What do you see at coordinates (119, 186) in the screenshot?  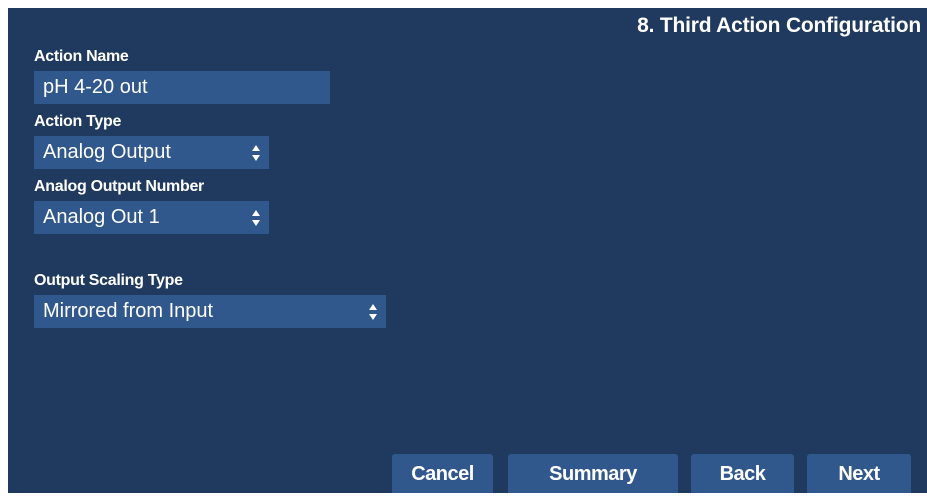 I see `analog-output-number-label: Analog Output Number` at bounding box center [119, 186].